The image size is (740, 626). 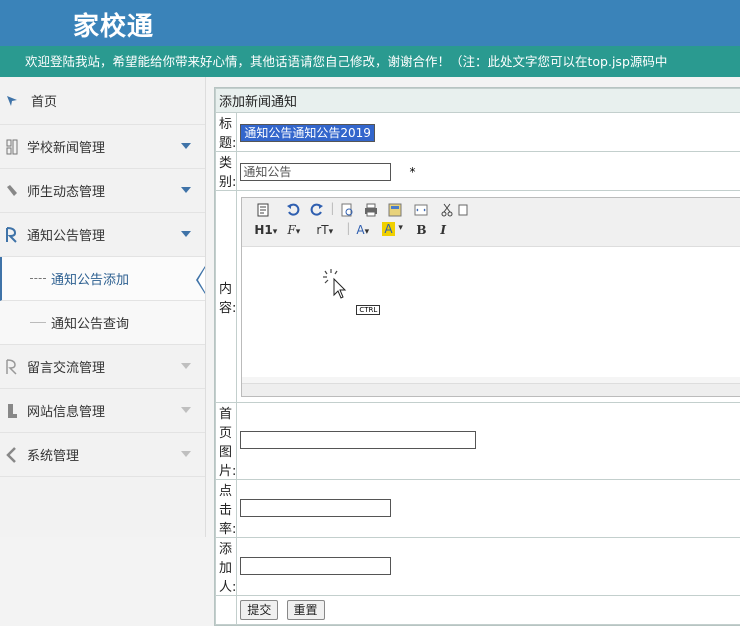 I want to click on app-title: 家校通, so click(x=113, y=24).